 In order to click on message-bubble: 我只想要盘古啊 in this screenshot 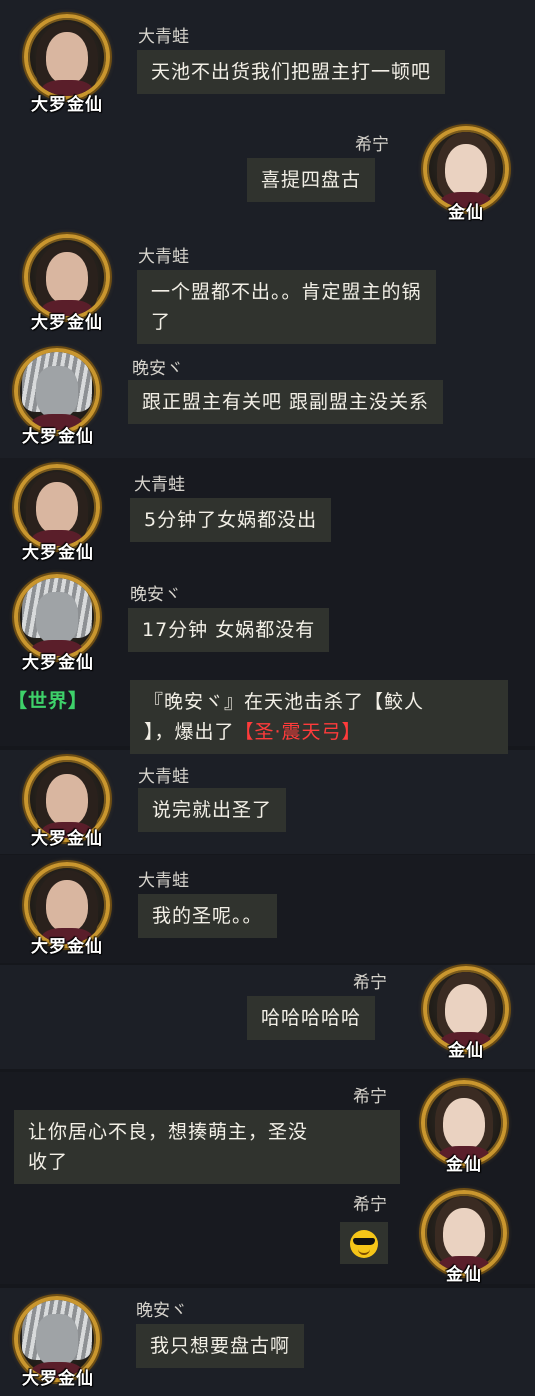, I will do `click(220, 1346)`.